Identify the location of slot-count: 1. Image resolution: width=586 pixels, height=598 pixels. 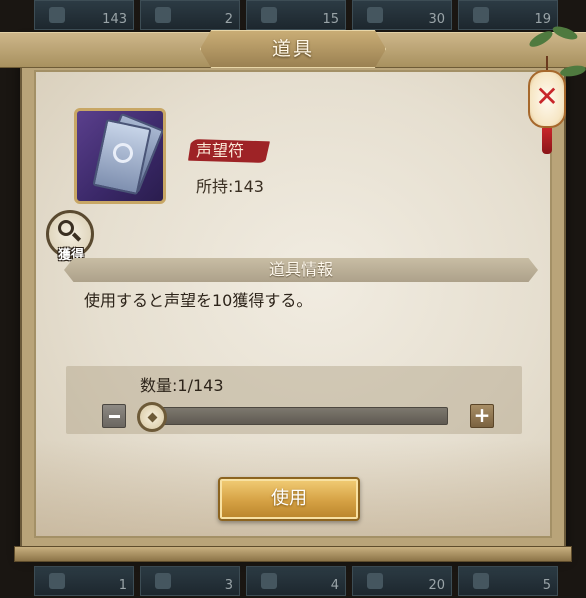
(122, 585).